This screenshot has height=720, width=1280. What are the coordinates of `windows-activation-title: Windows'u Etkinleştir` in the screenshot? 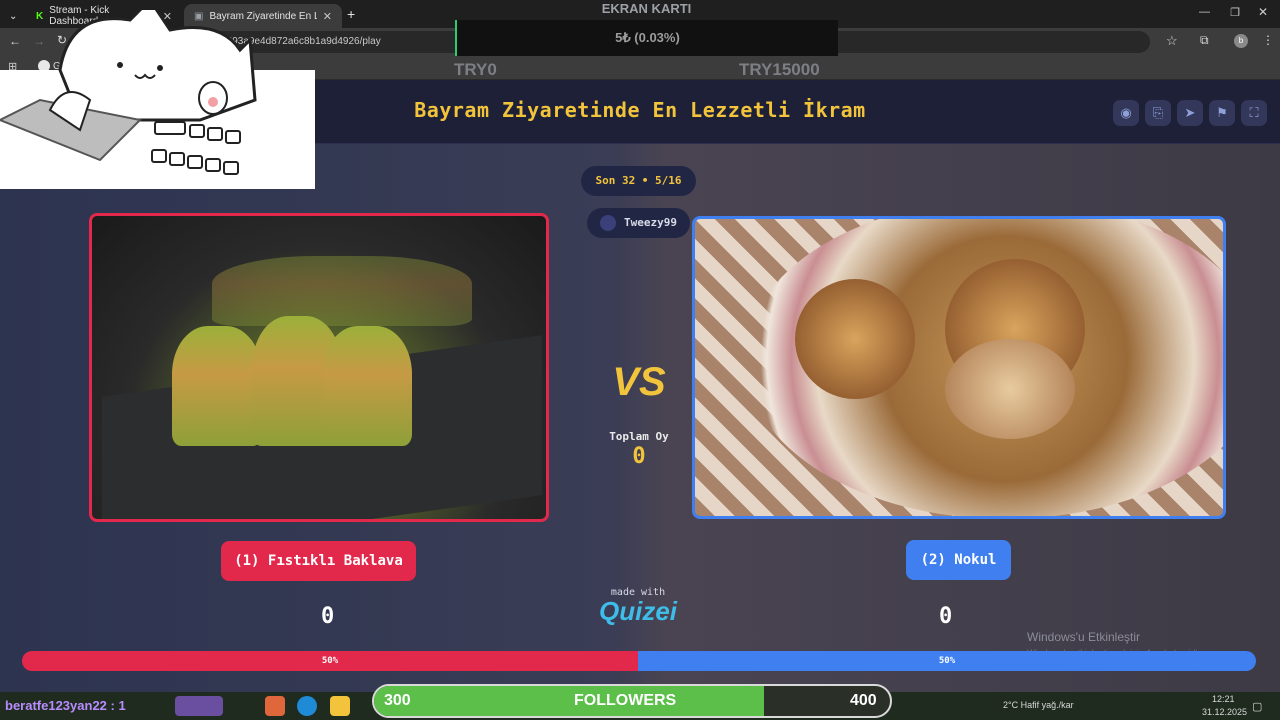 It's located at (1083, 637).